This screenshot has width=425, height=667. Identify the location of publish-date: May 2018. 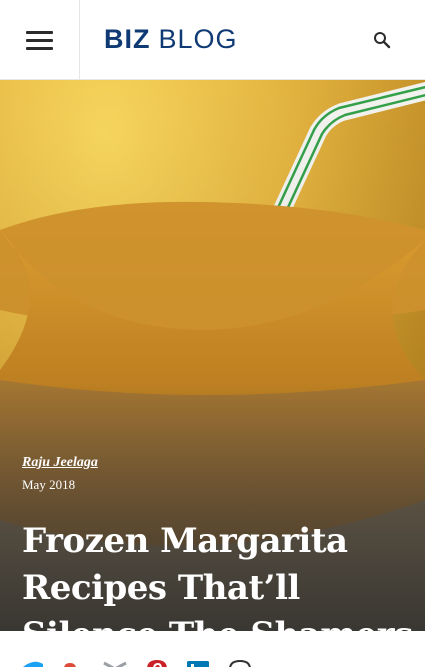
(49, 484).